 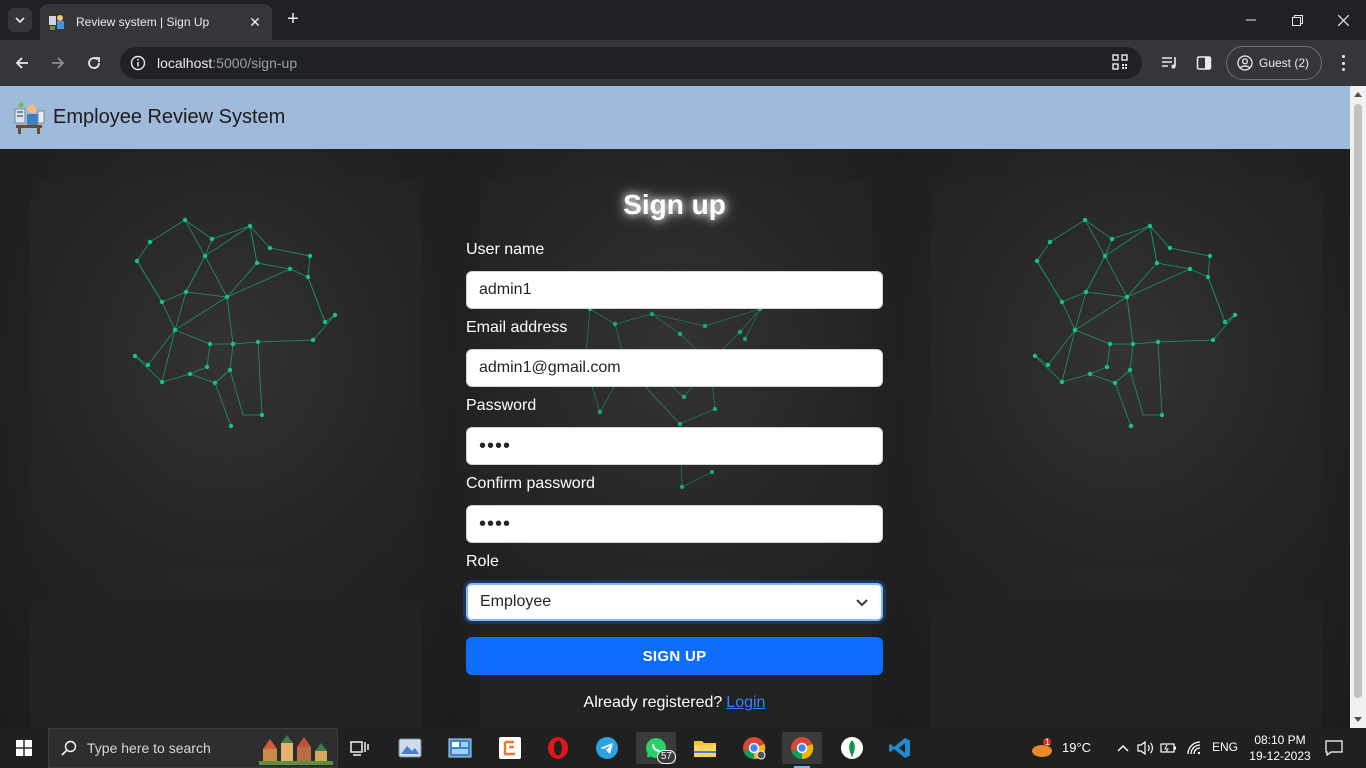 I want to click on password-value: ••••, so click(x=495, y=445).